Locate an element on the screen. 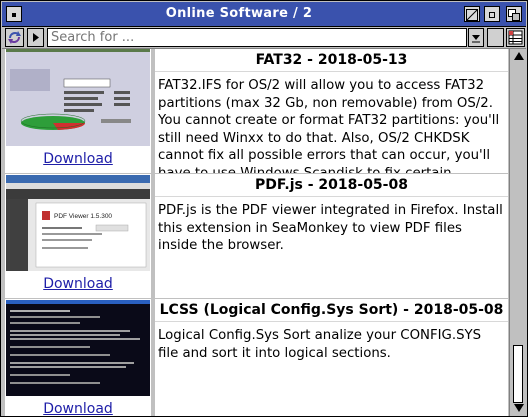 This screenshot has height=417, width=528. depth-icon is located at coordinates (514, 15).